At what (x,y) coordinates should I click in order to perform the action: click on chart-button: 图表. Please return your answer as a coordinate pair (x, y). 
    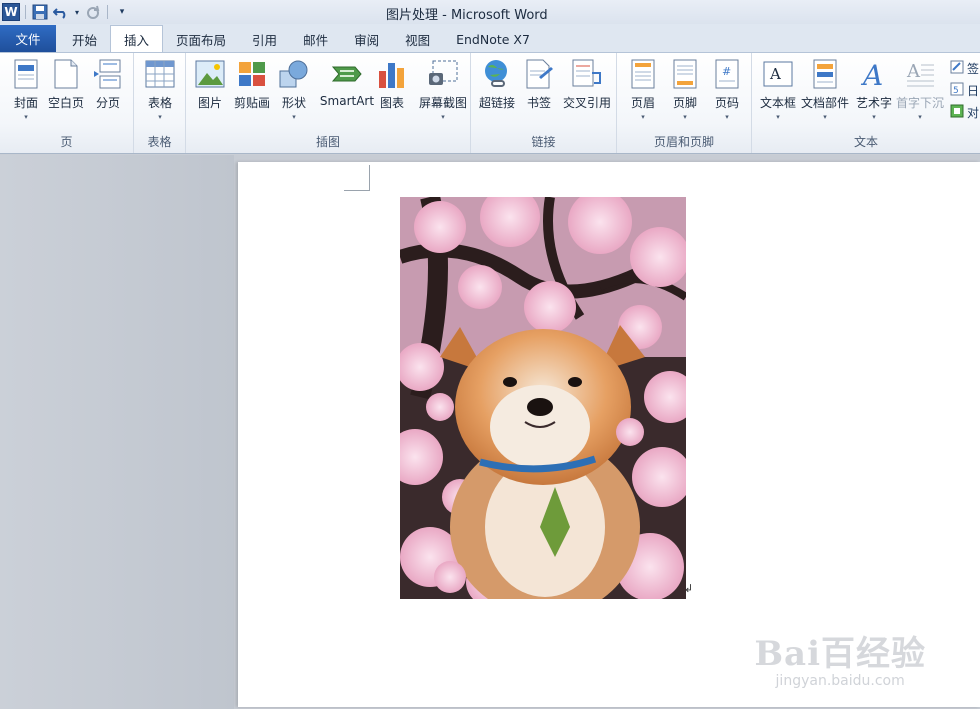
    Looking at the image, I should click on (392, 90).